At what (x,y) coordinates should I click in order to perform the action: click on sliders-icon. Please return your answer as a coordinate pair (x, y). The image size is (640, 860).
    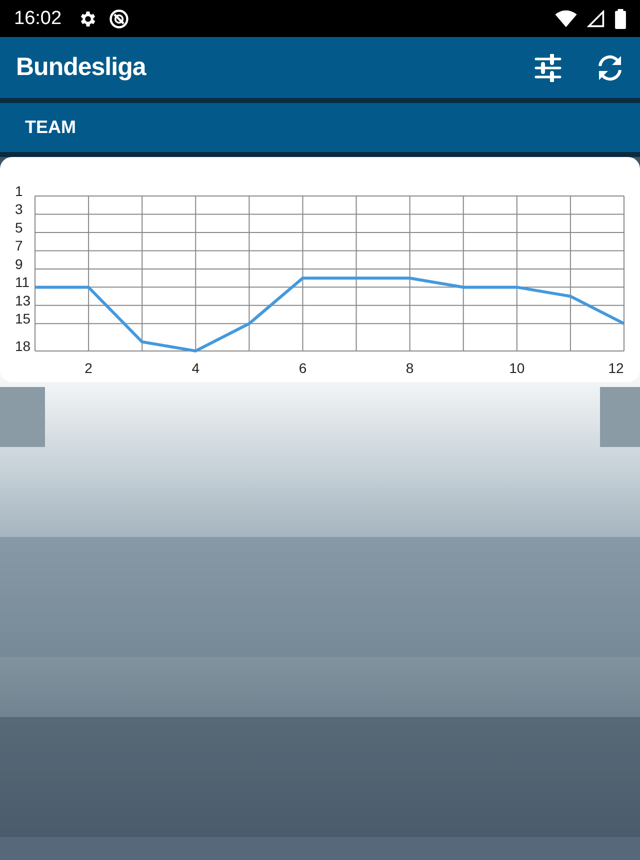
    Looking at the image, I should click on (548, 68).